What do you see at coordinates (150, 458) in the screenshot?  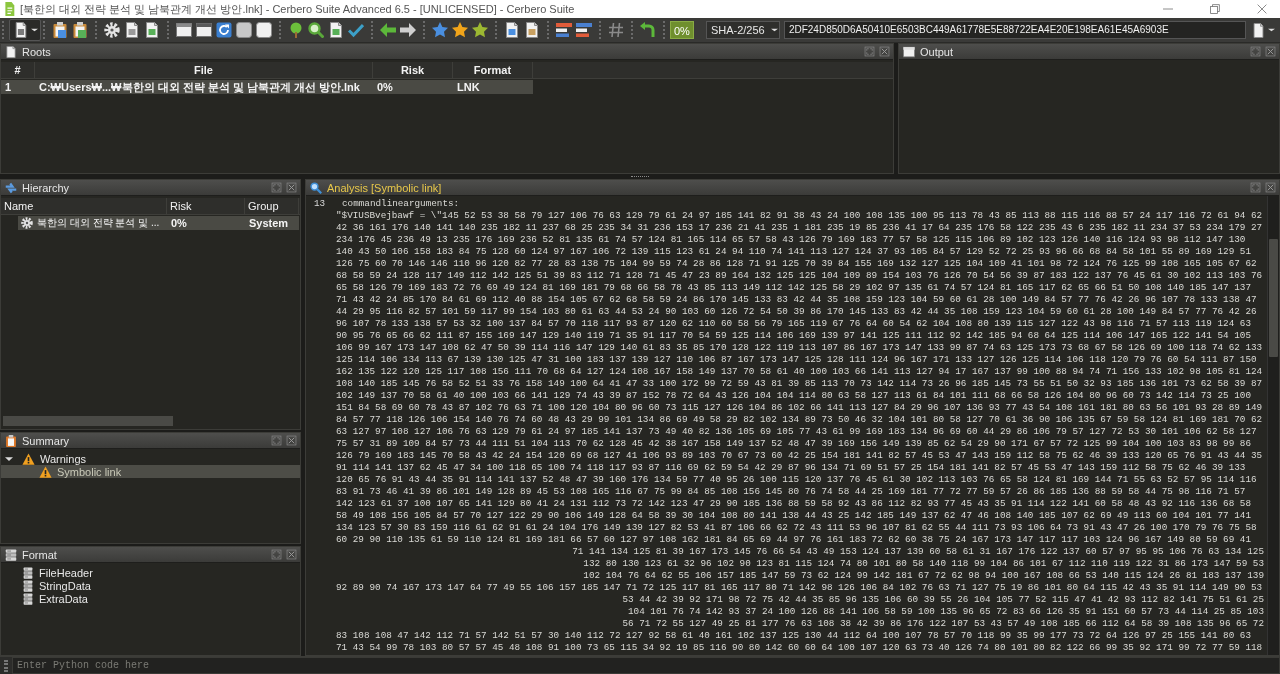 I see `tree-row: Warnings` at bounding box center [150, 458].